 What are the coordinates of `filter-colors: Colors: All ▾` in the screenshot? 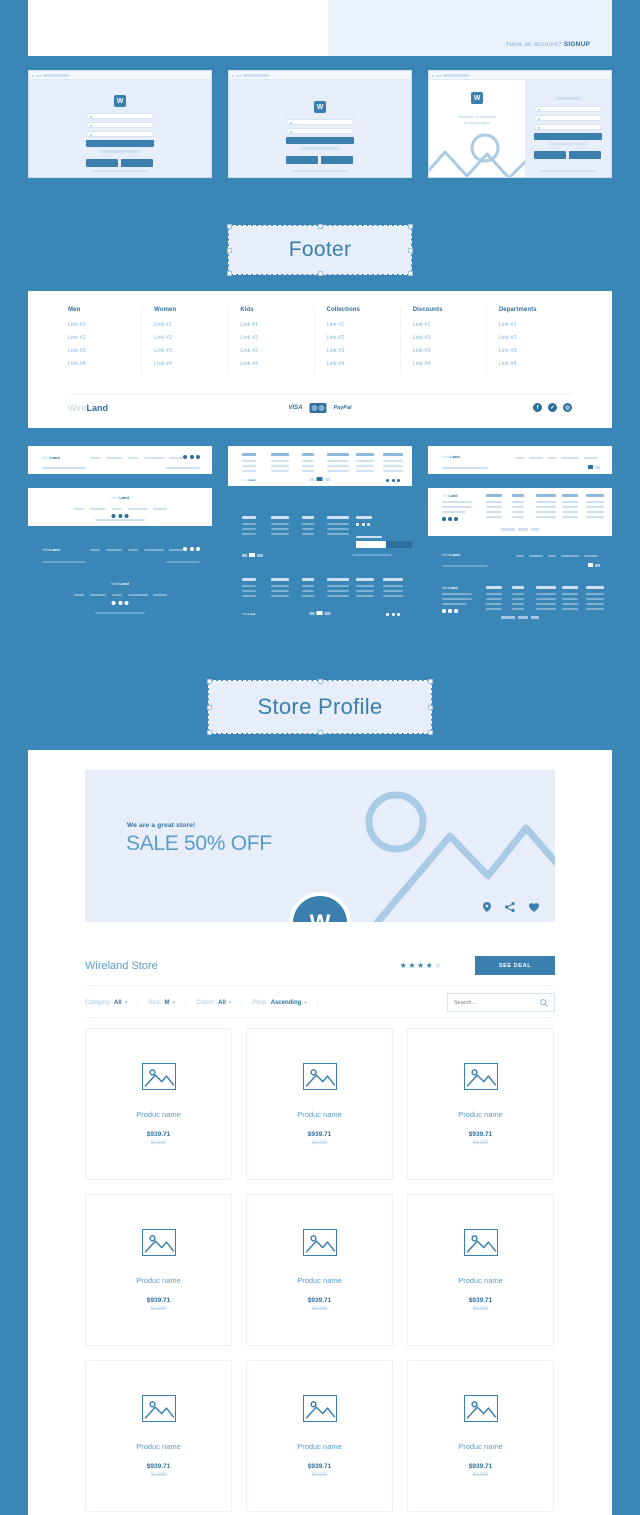 It's located at (219, 1002).